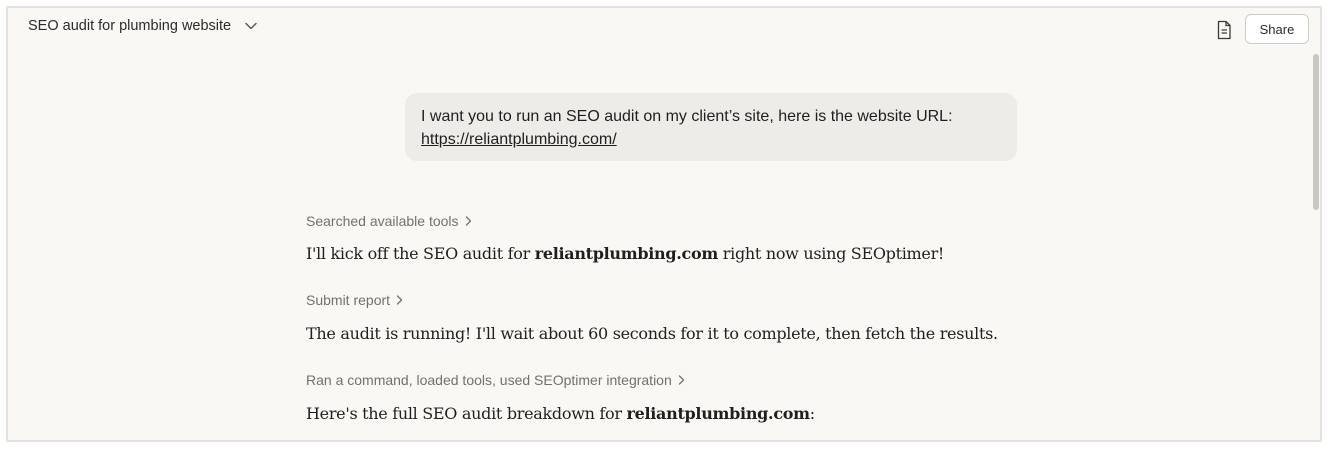 The width and height of the screenshot is (1330, 450). Describe the element at coordinates (1316, 246) in the screenshot. I see `scrollbar` at that location.